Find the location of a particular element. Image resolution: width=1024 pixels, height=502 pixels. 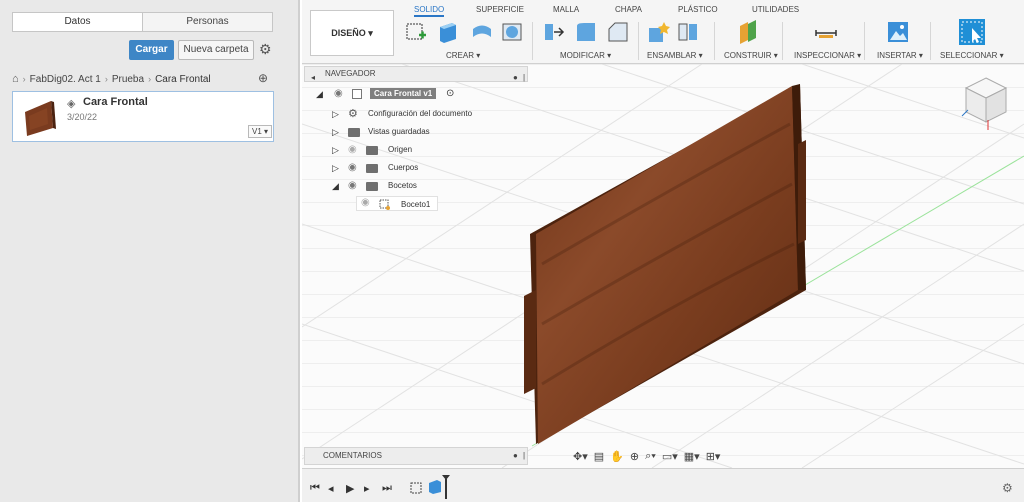

workspace-dropdown: DISEÑO ▾ is located at coordinates (352, 33).